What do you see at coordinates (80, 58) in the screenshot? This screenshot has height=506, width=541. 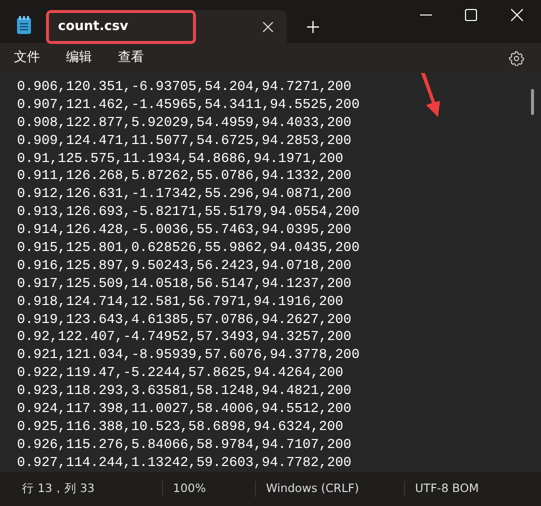 I see `menu-item: 编辑` at bounding box center [80, 58].